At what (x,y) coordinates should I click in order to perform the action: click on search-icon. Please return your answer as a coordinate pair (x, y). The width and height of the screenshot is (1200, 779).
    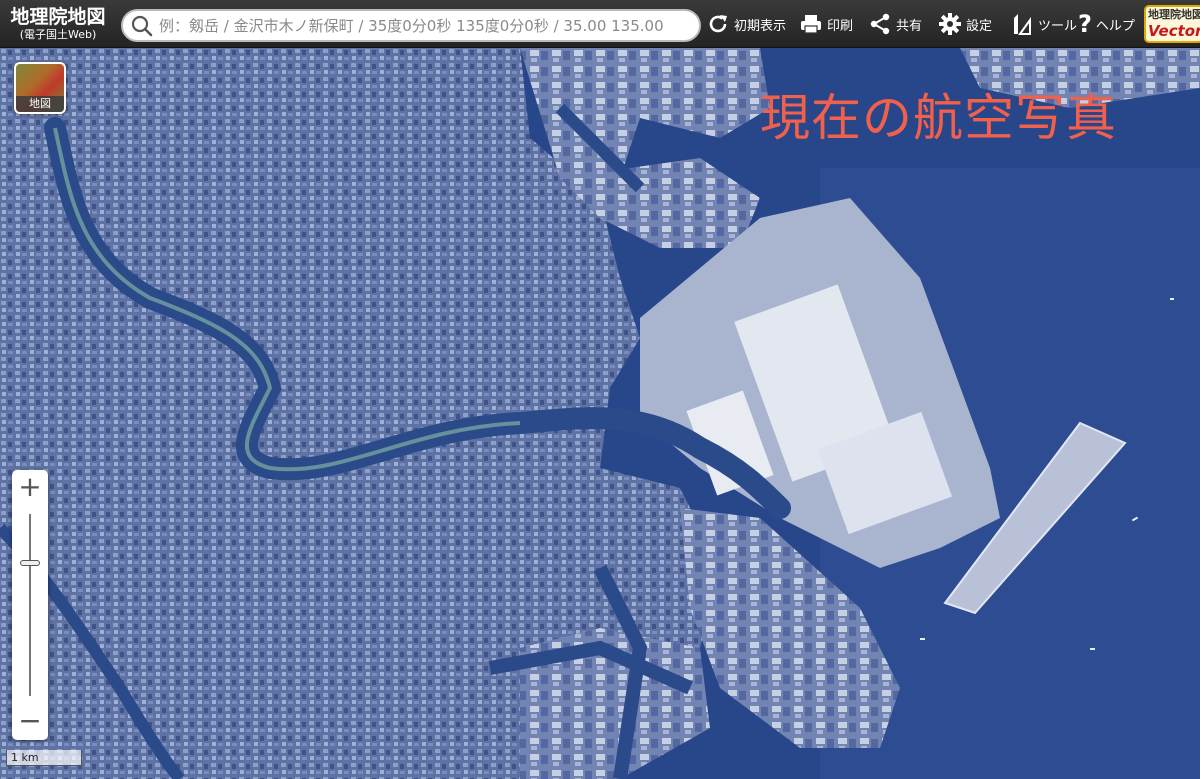
    Looking at the image, I should click on (142, 26).